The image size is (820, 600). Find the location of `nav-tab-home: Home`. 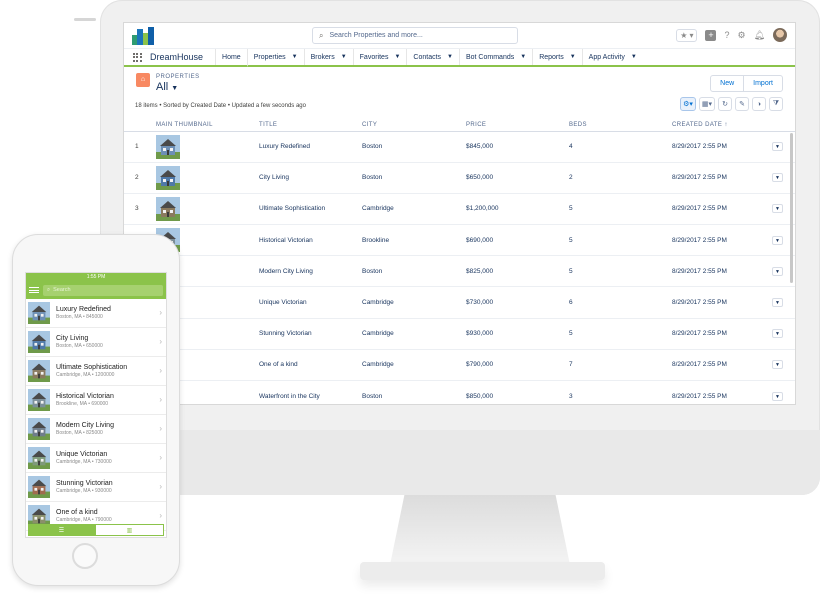

nav-tab-home: Home is located at coordinates (231, 57).